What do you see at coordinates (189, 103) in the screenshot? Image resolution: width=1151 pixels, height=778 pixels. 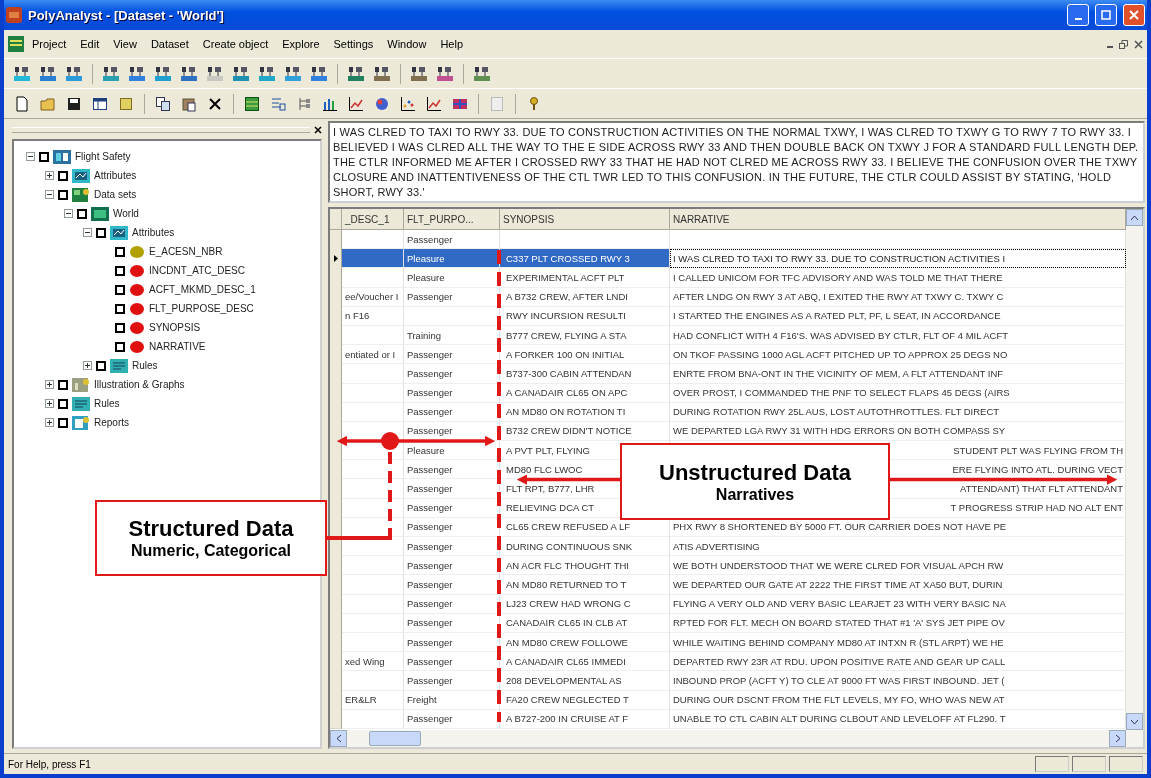 I see `paste-icon` at bounding box center [189, 103].